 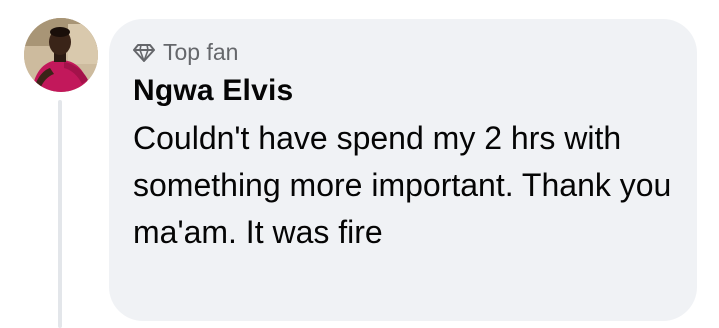 I want to click on top-fan-badge: Top fan, so click(x=403, y=52).